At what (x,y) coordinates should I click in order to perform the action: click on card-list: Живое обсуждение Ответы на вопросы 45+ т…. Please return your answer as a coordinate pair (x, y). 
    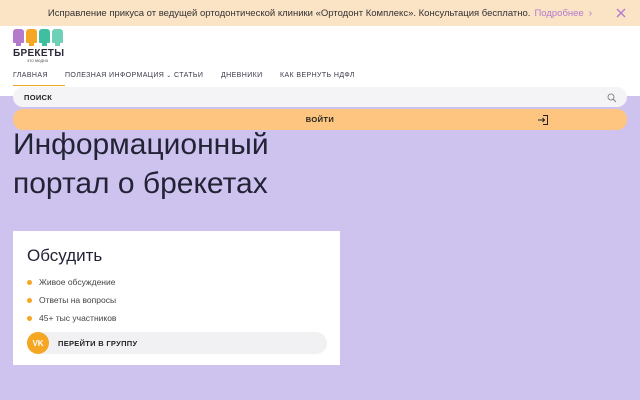
    Looking at the image, I should click on (71, 300).